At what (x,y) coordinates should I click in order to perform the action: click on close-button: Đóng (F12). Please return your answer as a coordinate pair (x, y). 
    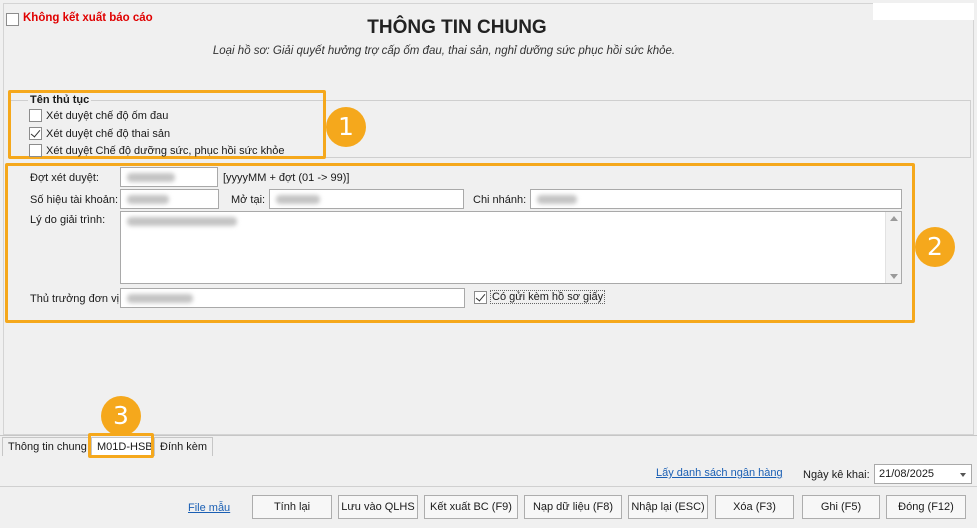
    Looking at the image, I should click on (926, 507).